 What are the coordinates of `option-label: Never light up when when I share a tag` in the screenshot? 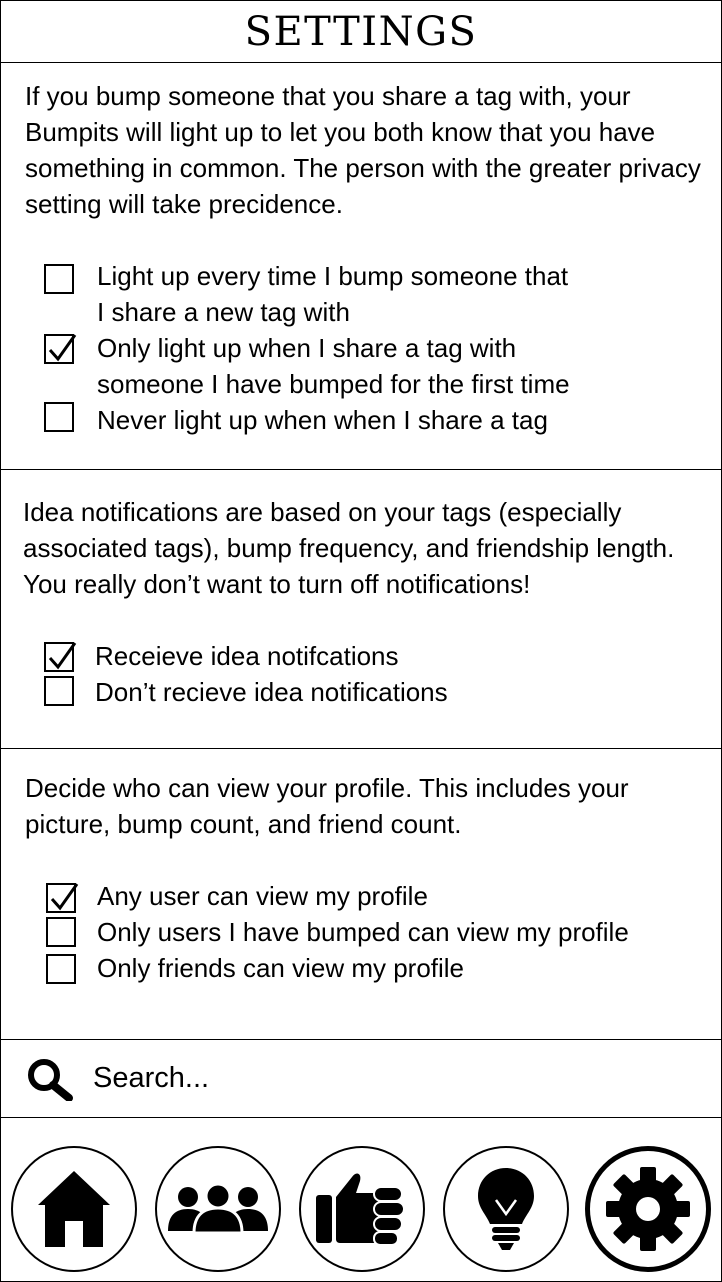 It's located at (322, 420).